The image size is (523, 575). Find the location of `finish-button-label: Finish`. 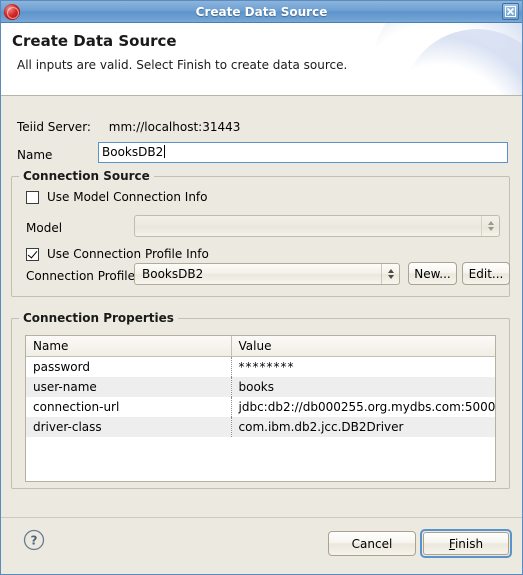

finish-button-label: Finish is located at coordinates (466, 544).